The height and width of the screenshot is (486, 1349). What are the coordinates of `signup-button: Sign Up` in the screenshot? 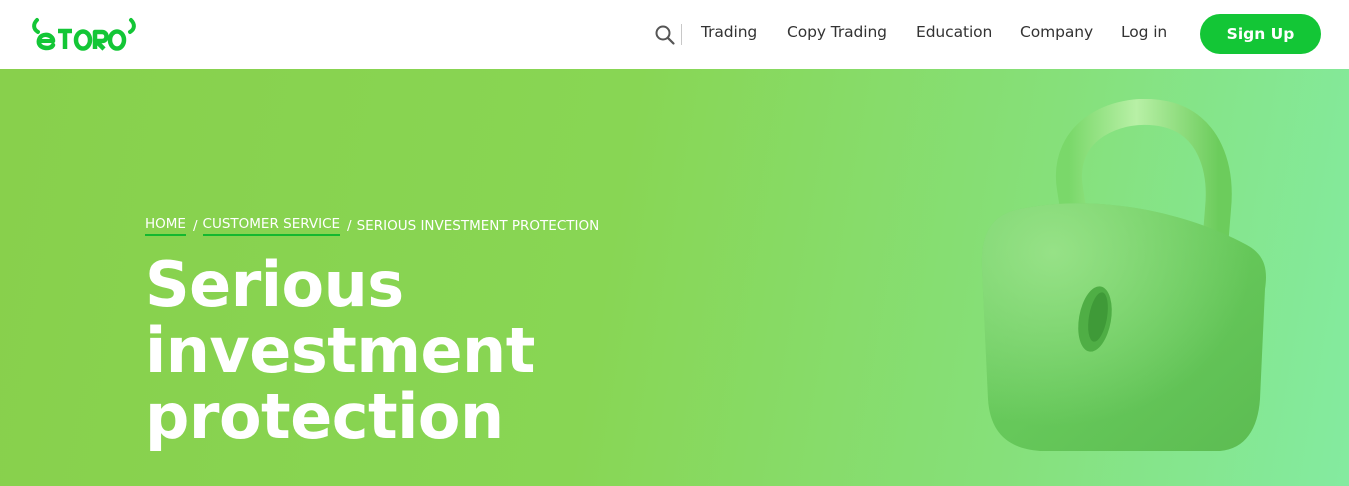 It's located at (1260, 34).